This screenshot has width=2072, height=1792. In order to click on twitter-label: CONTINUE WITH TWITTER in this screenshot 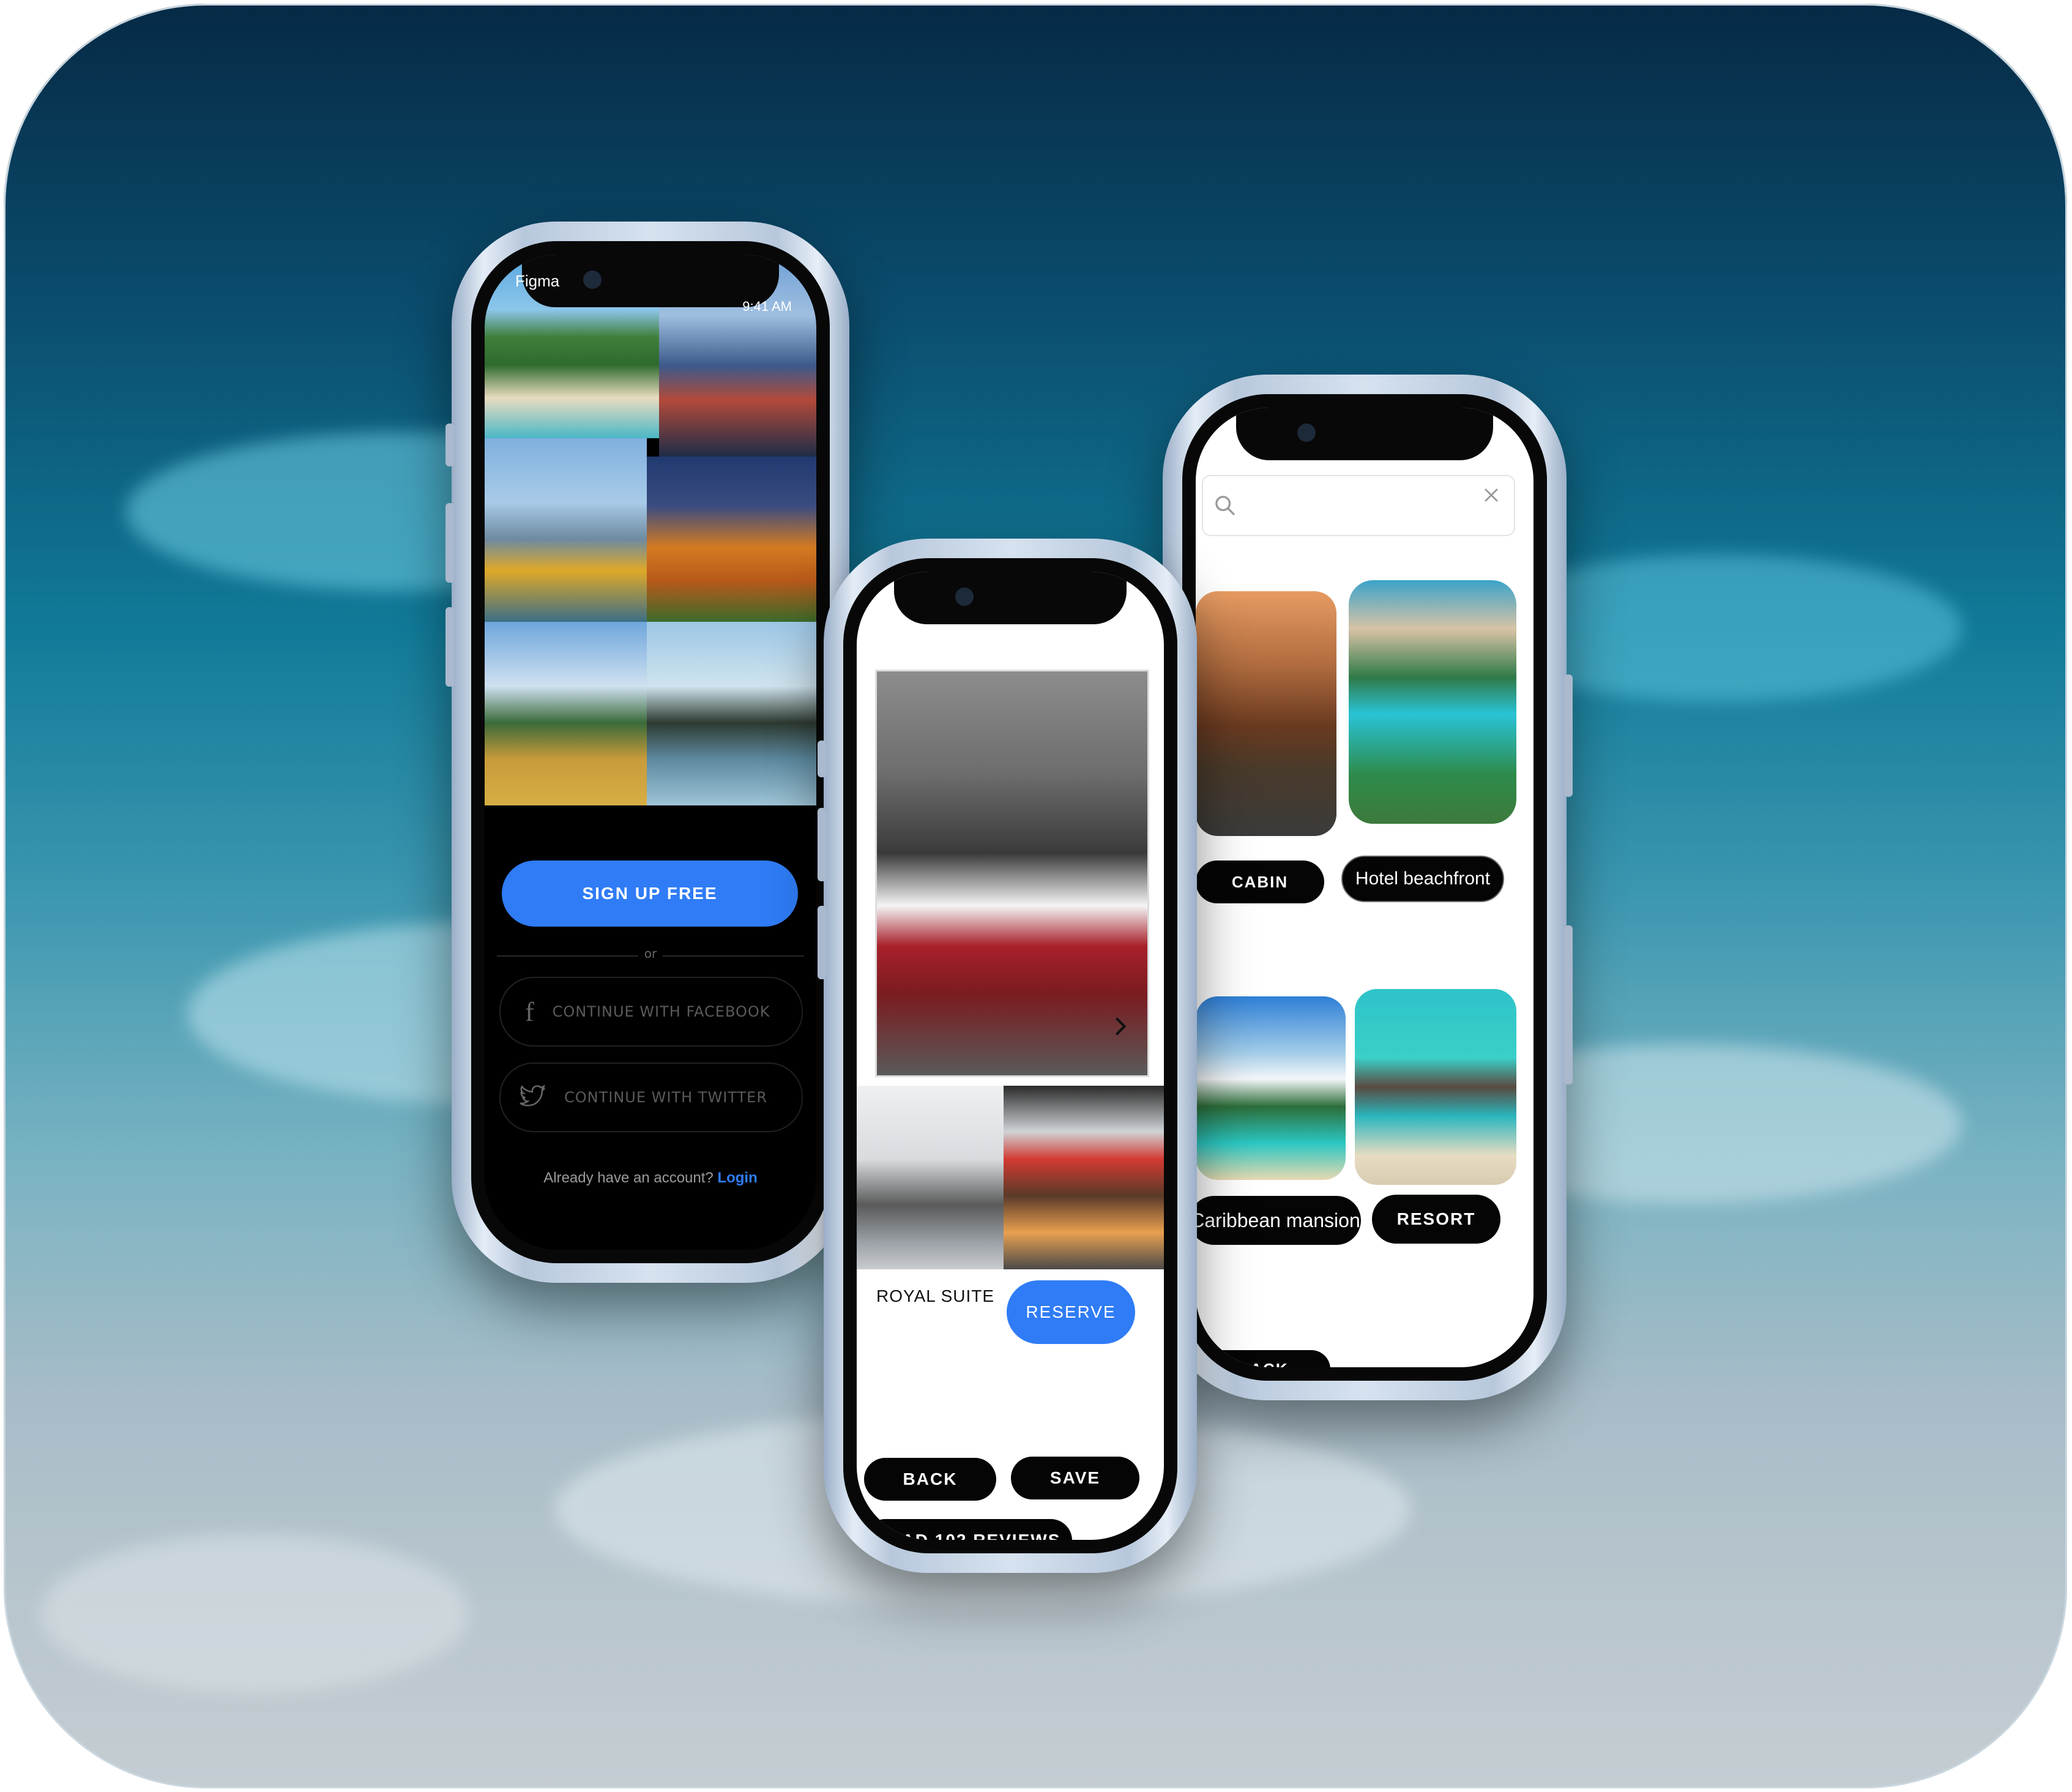, I will do `click(666, 1097)`.